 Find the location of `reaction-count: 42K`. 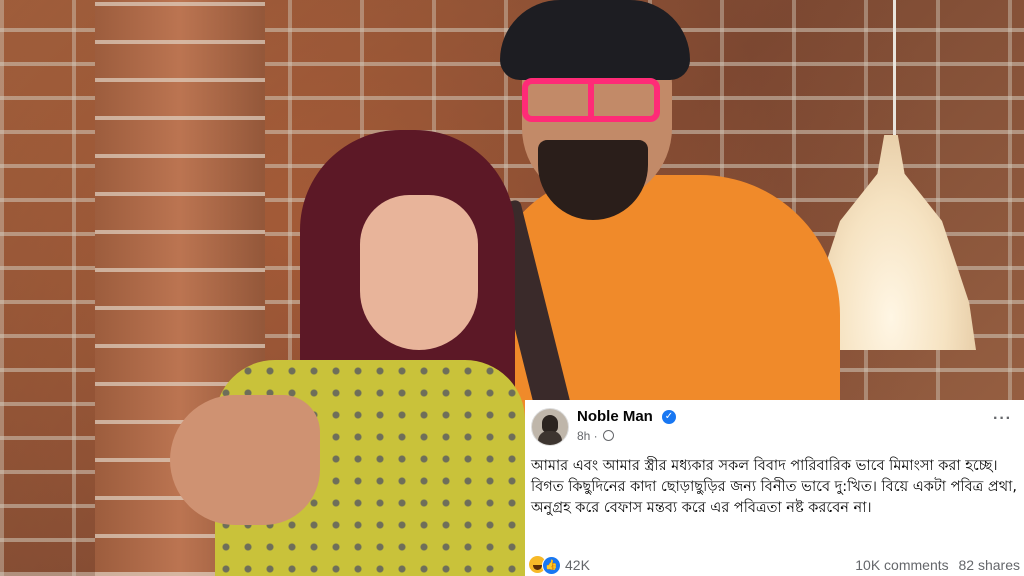

reaction-count: 42K is located at coordinates (577, 565).